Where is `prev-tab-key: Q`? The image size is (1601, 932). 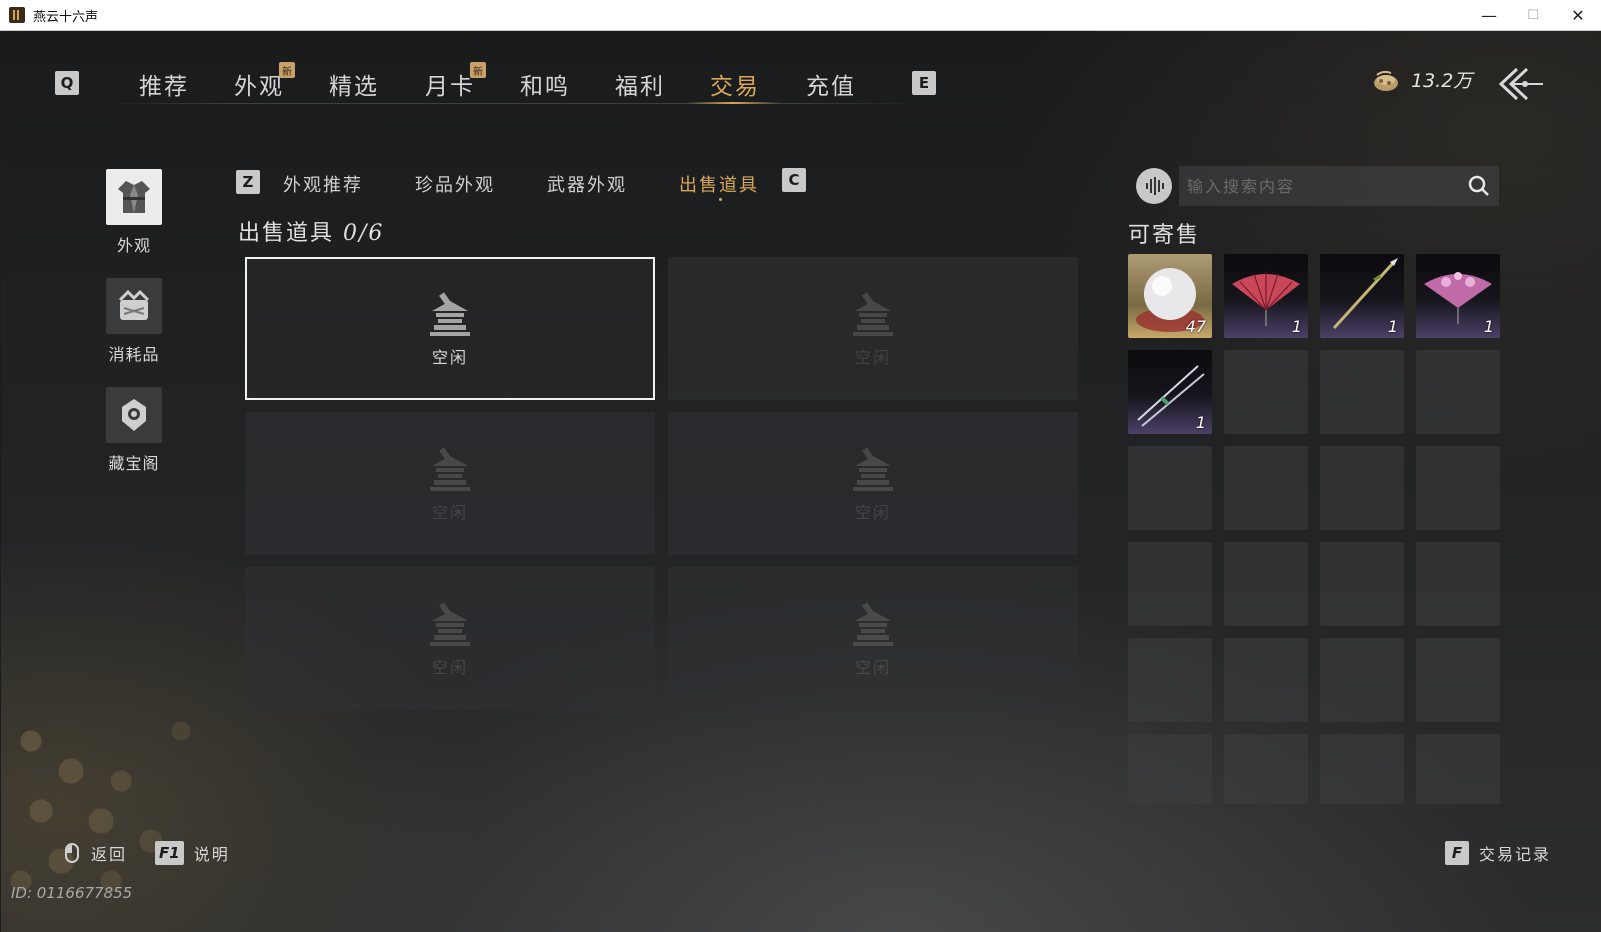
prev-tab-key: Q is located at coordinates (67, 83).